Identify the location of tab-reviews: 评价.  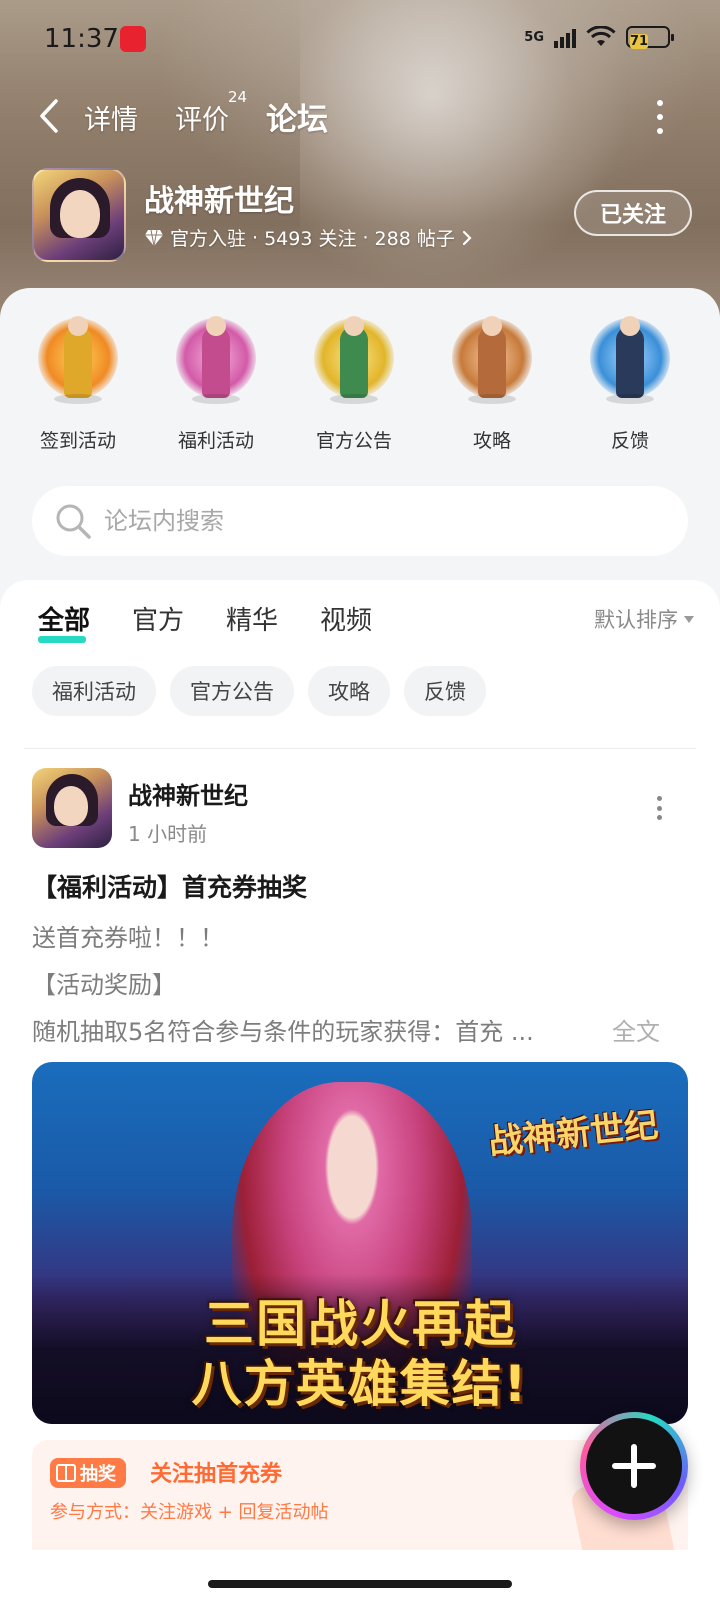
(202, 117).